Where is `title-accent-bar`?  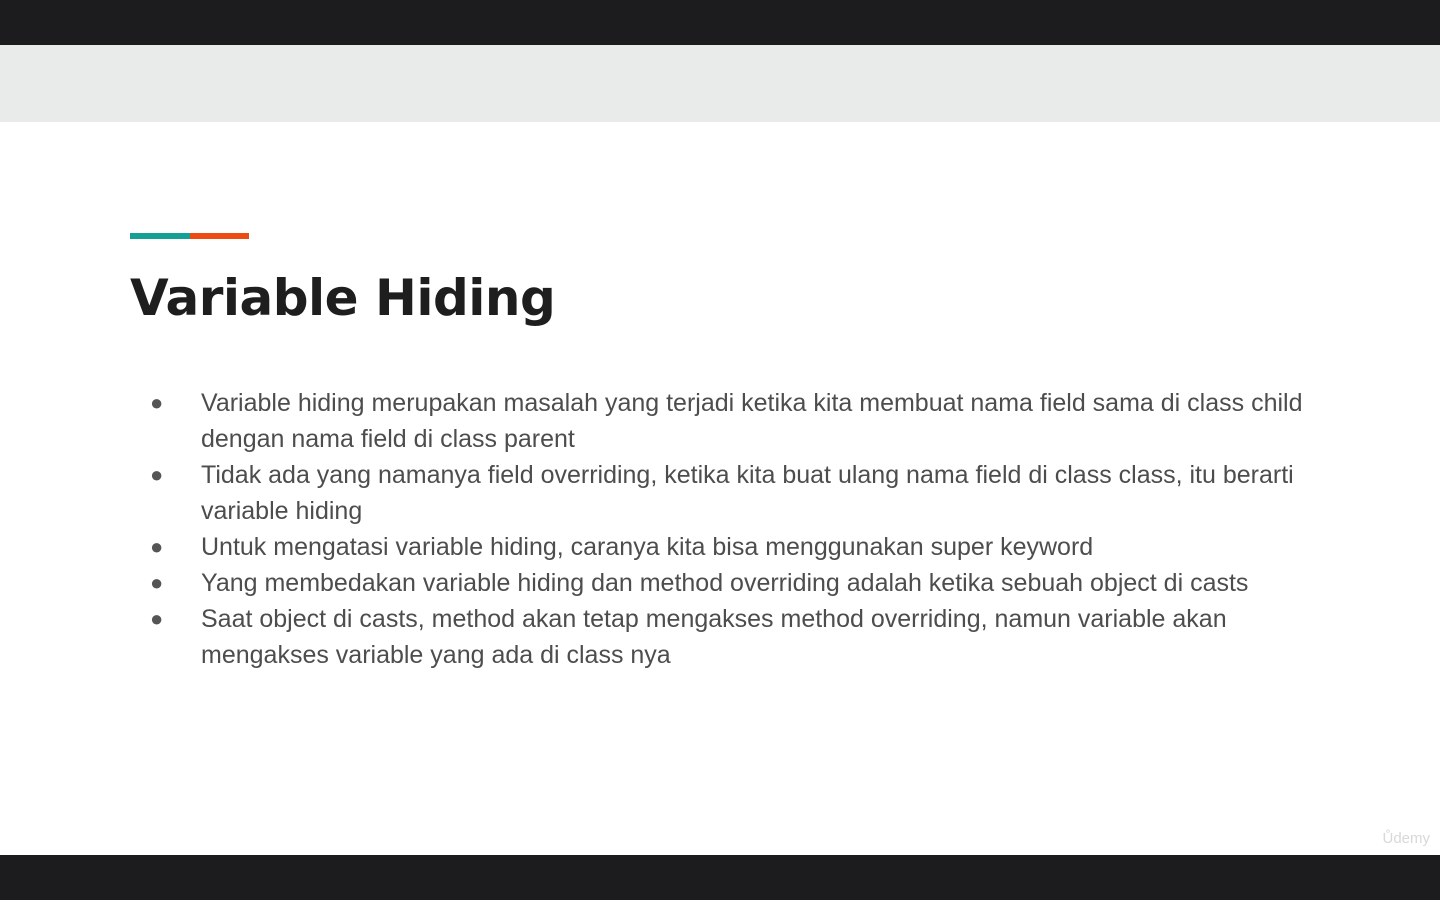 title-accent-bar is located at coordinates (189, 236).